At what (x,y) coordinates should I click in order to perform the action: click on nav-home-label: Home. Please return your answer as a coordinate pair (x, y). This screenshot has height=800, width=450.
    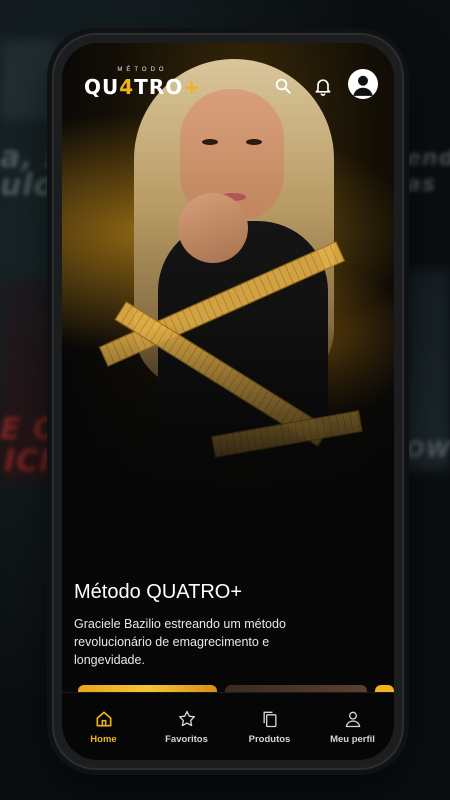
    Looking at the image, I should click on (103, 739).